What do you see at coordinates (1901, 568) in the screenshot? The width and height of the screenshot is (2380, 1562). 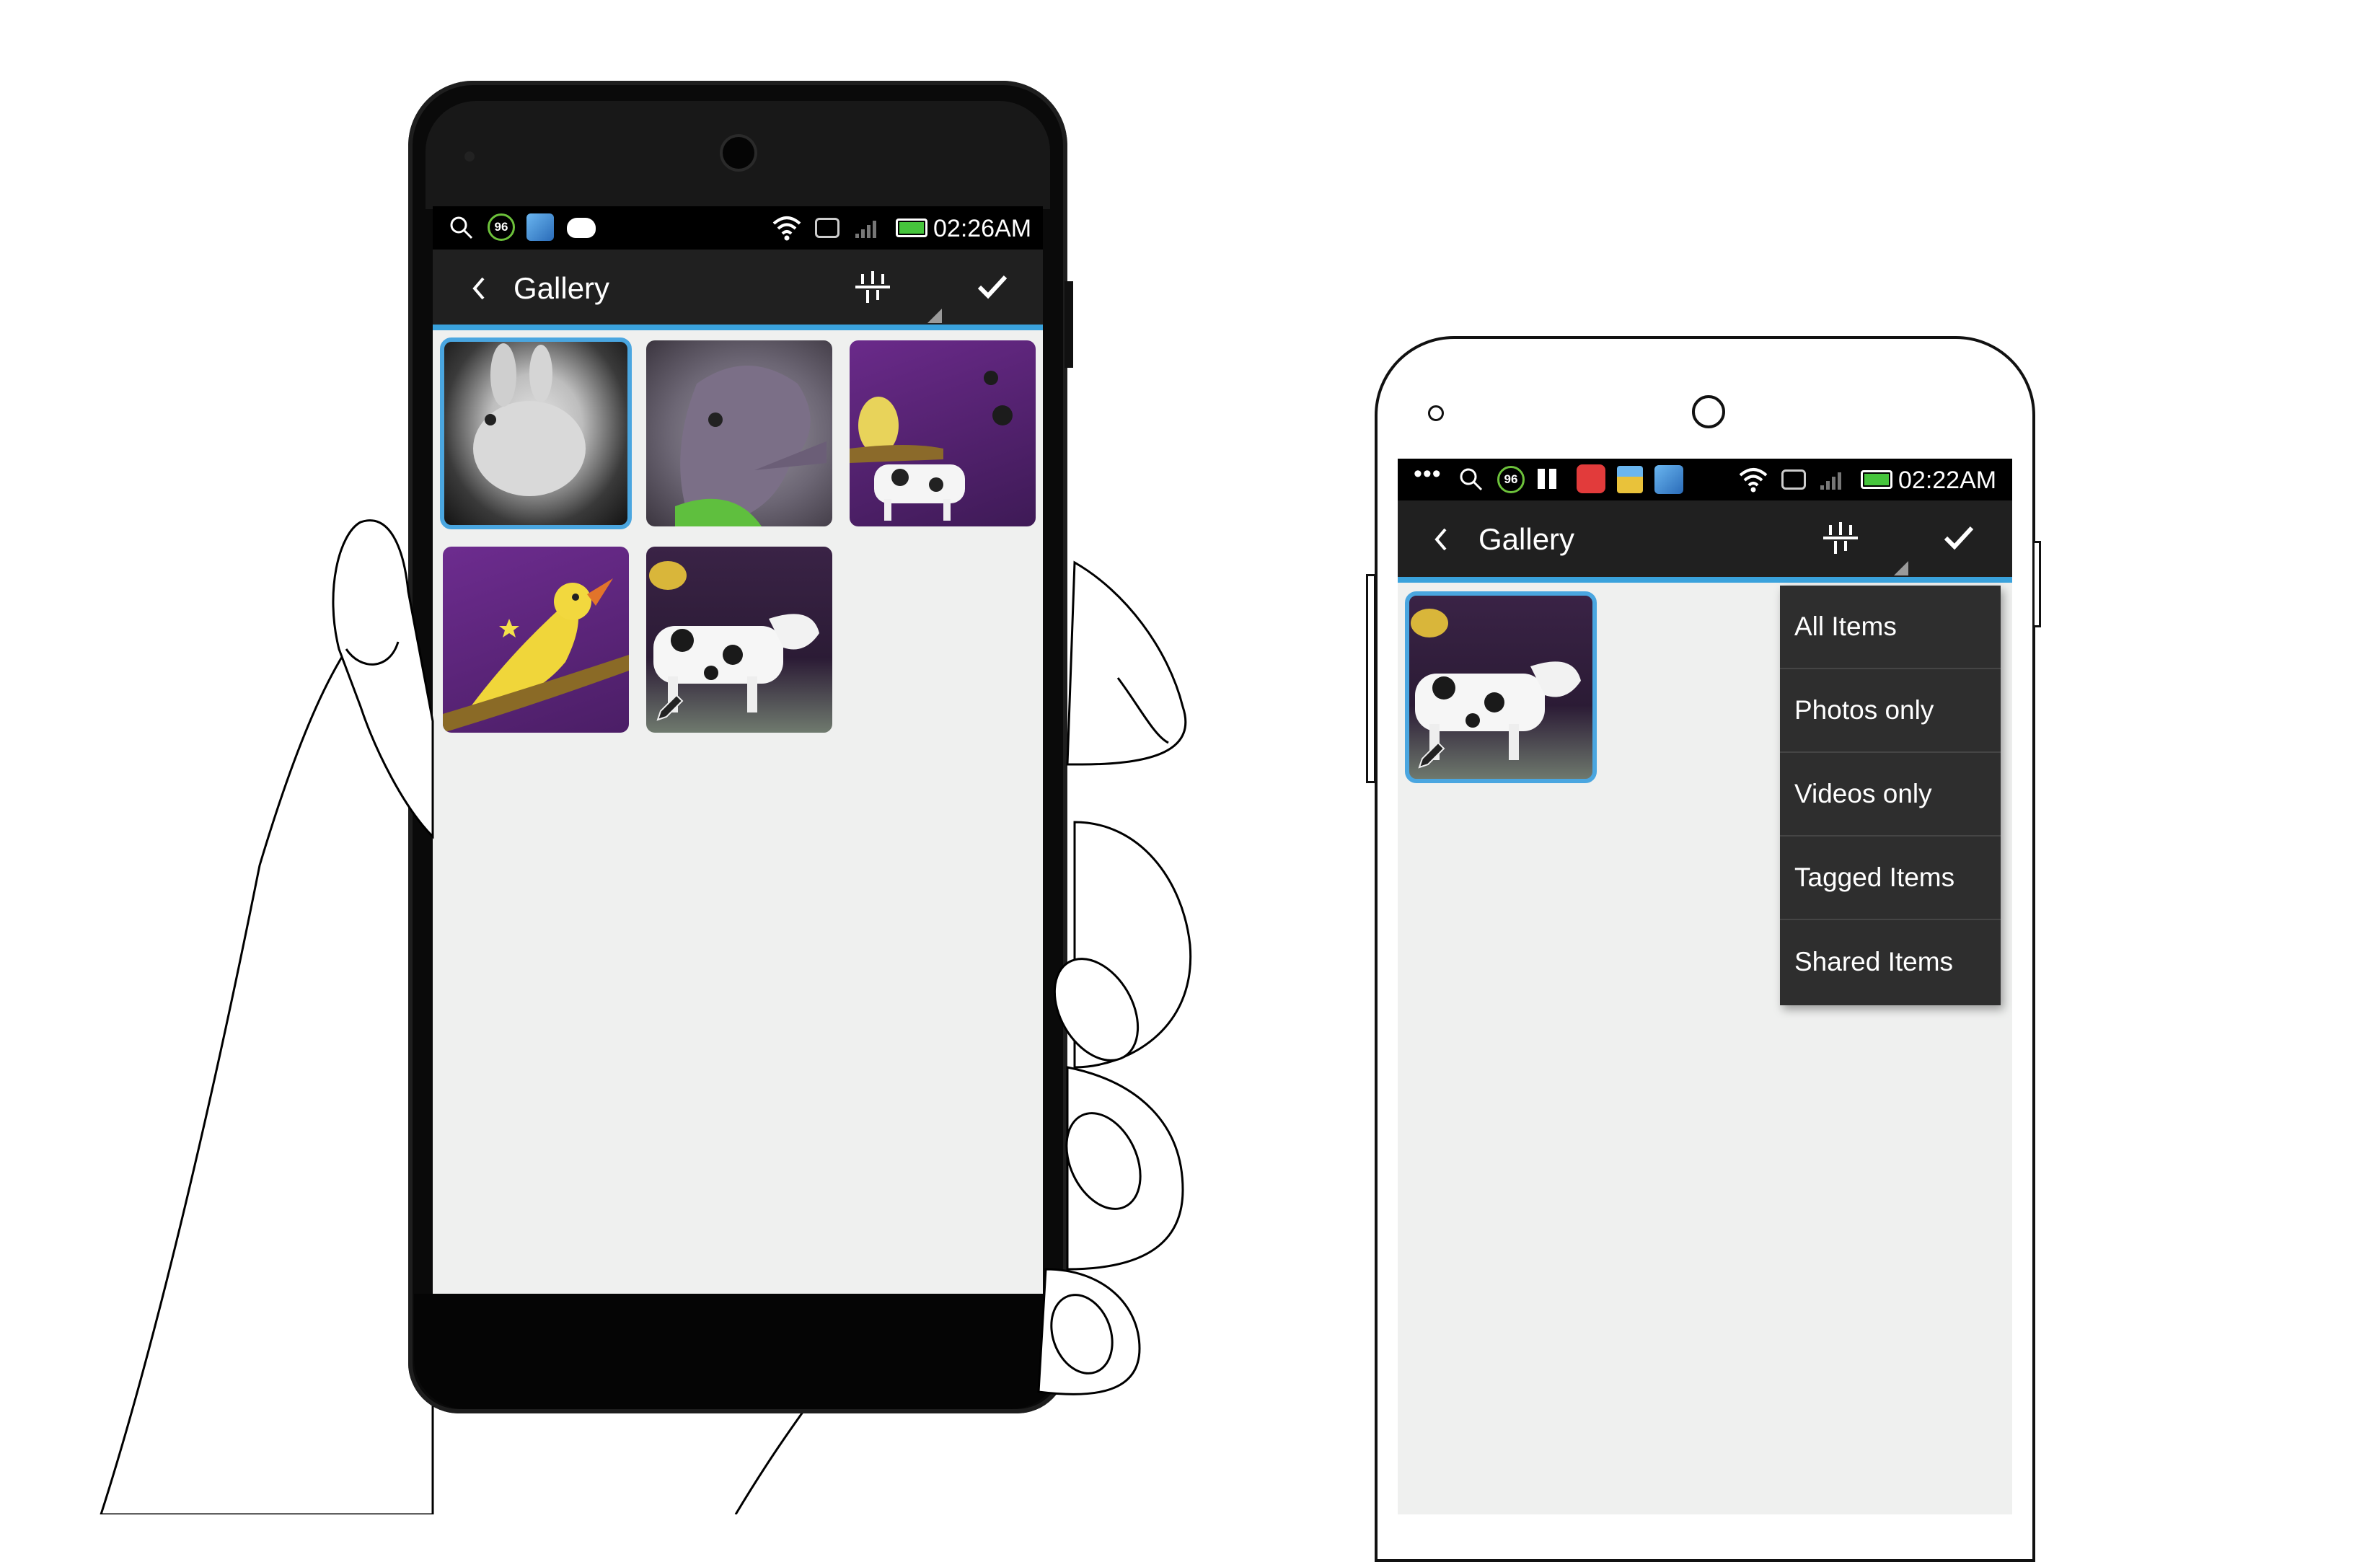 I see `dropdown-indicator-icon` at bounding box center [1901, 568].